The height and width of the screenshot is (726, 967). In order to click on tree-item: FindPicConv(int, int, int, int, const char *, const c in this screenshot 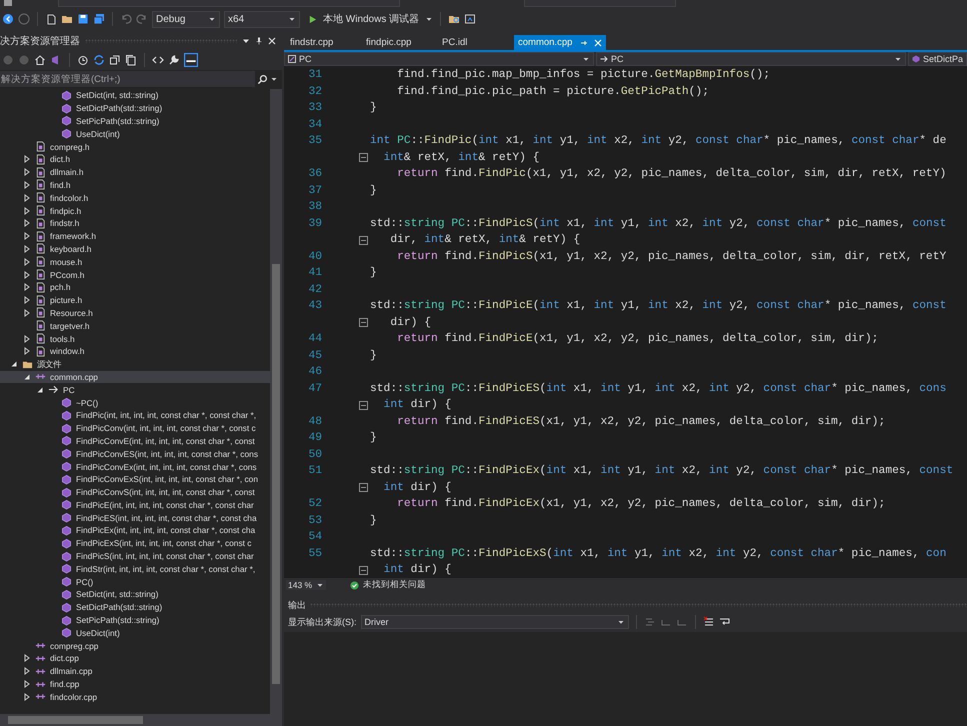, I will do `click(135, 428)`.